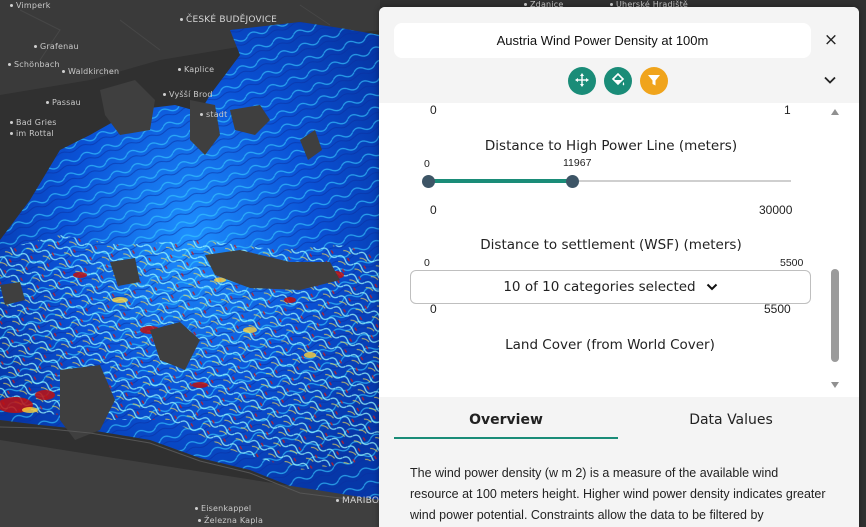  Describe the element at coordinates (602, 40) in the screenshot. I see `layer-title: Austria Wind Power Density at 100m` at that location.